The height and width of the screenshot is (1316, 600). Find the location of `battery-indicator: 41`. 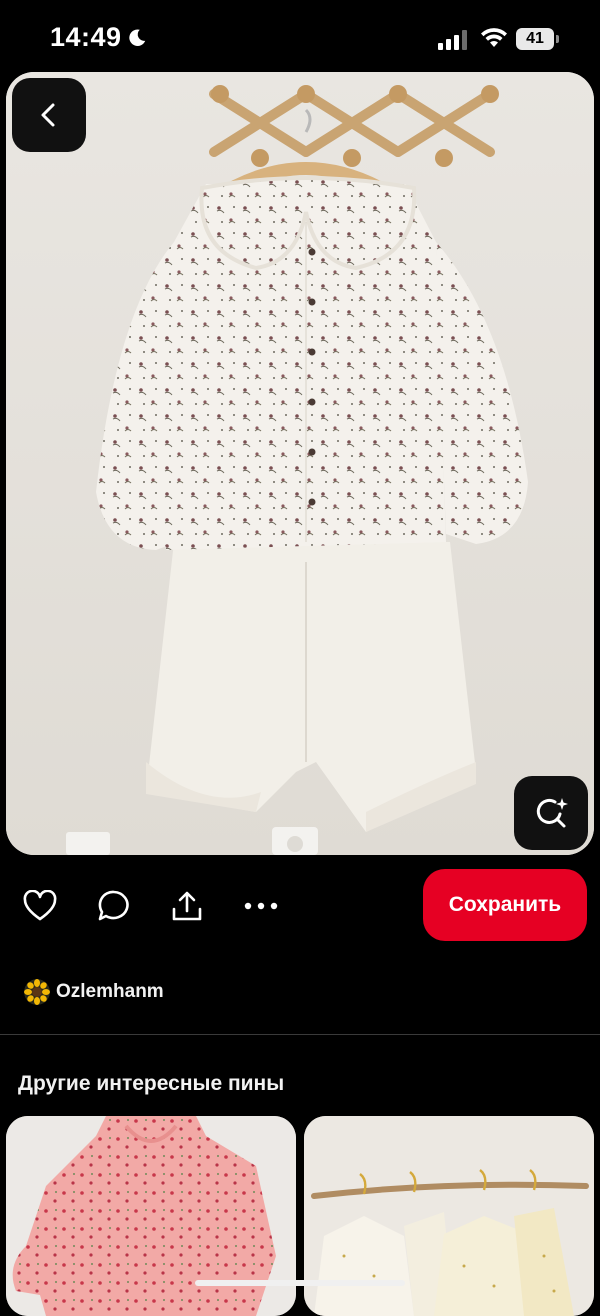

battery-indicator: 41 is located at coordinates (535, 39).